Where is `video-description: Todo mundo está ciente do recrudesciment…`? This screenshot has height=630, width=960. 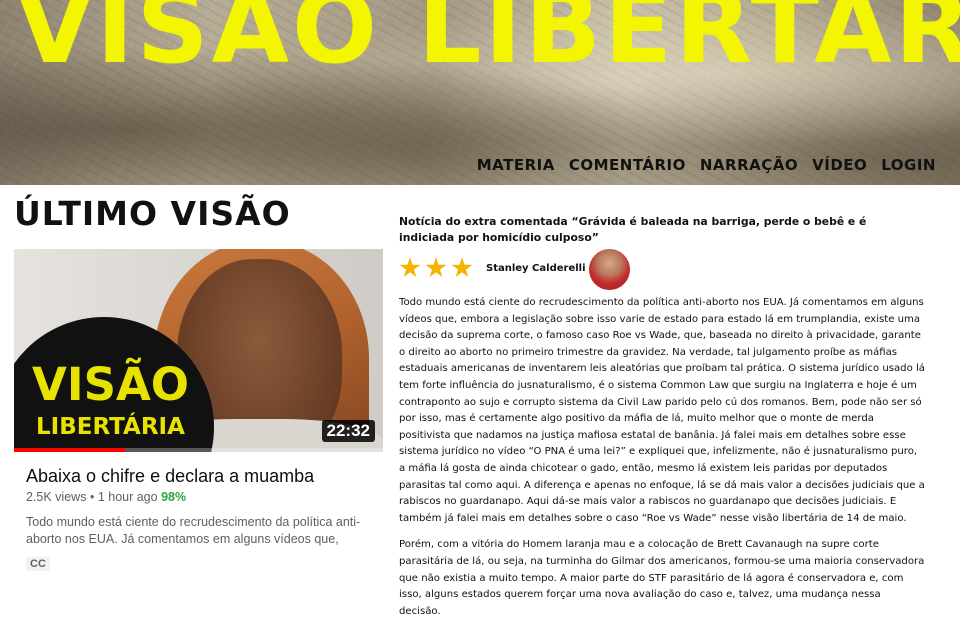
video-description: Todo mundo está ciente do recrudesciment… is located at coordinates (193, 530).